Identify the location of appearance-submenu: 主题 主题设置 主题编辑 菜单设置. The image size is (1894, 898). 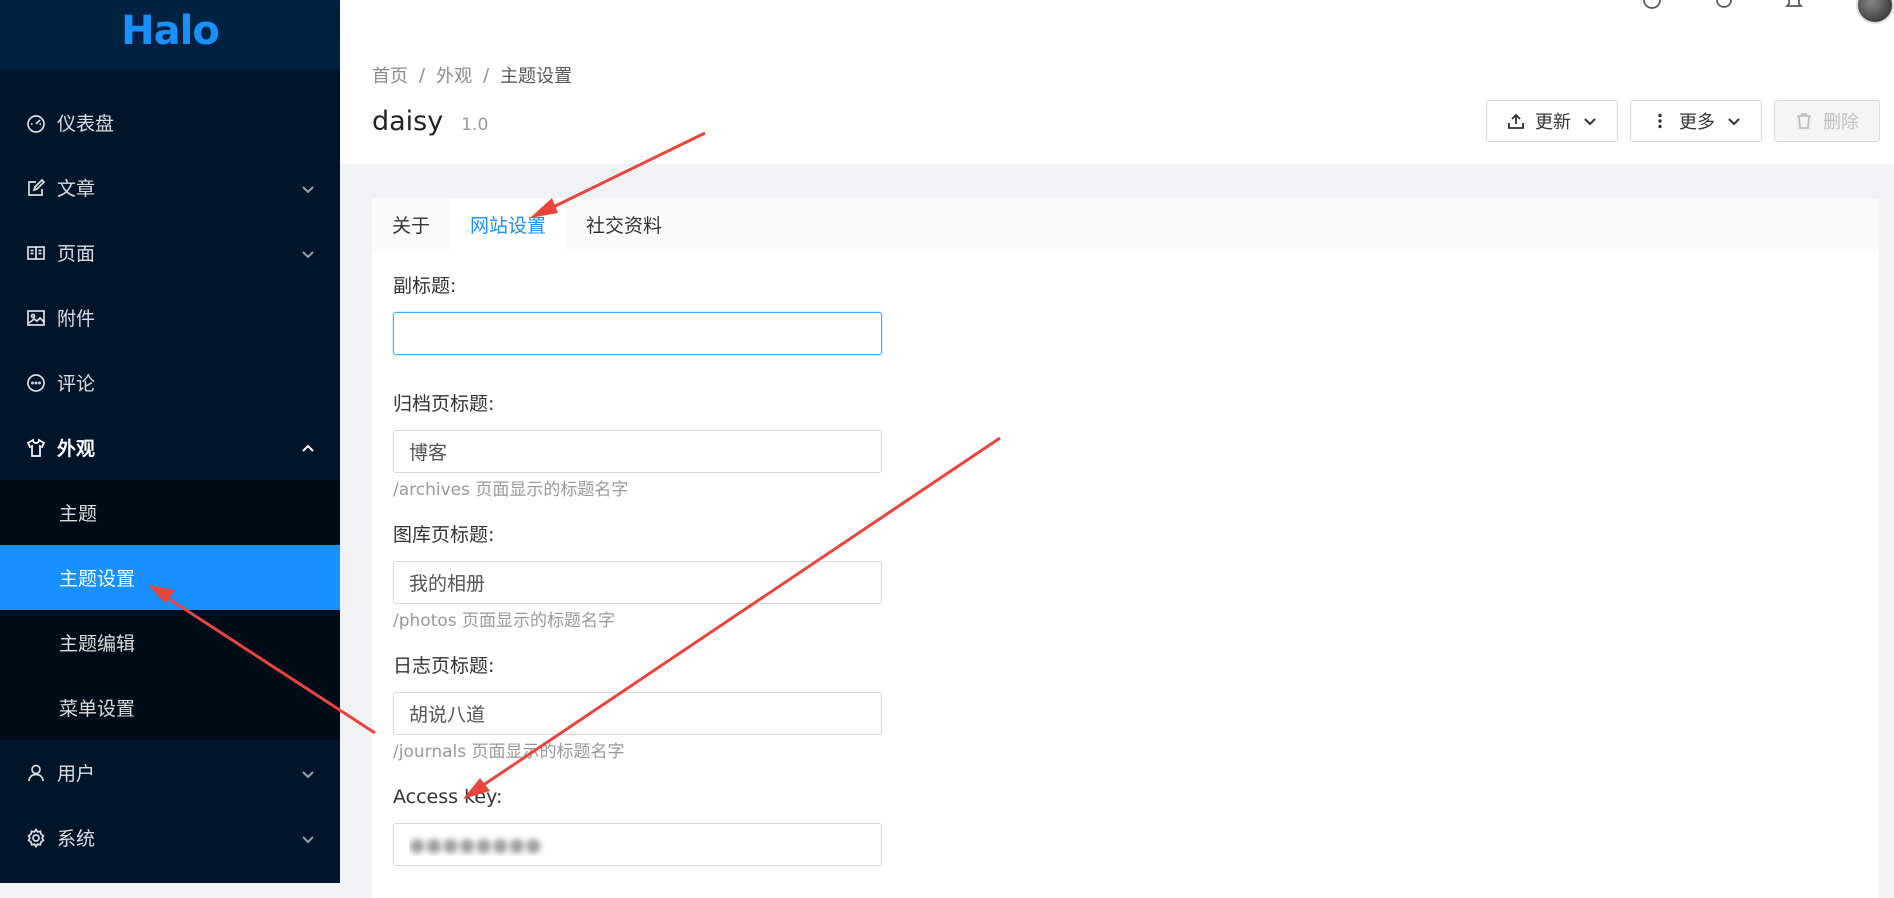
(170, 610).